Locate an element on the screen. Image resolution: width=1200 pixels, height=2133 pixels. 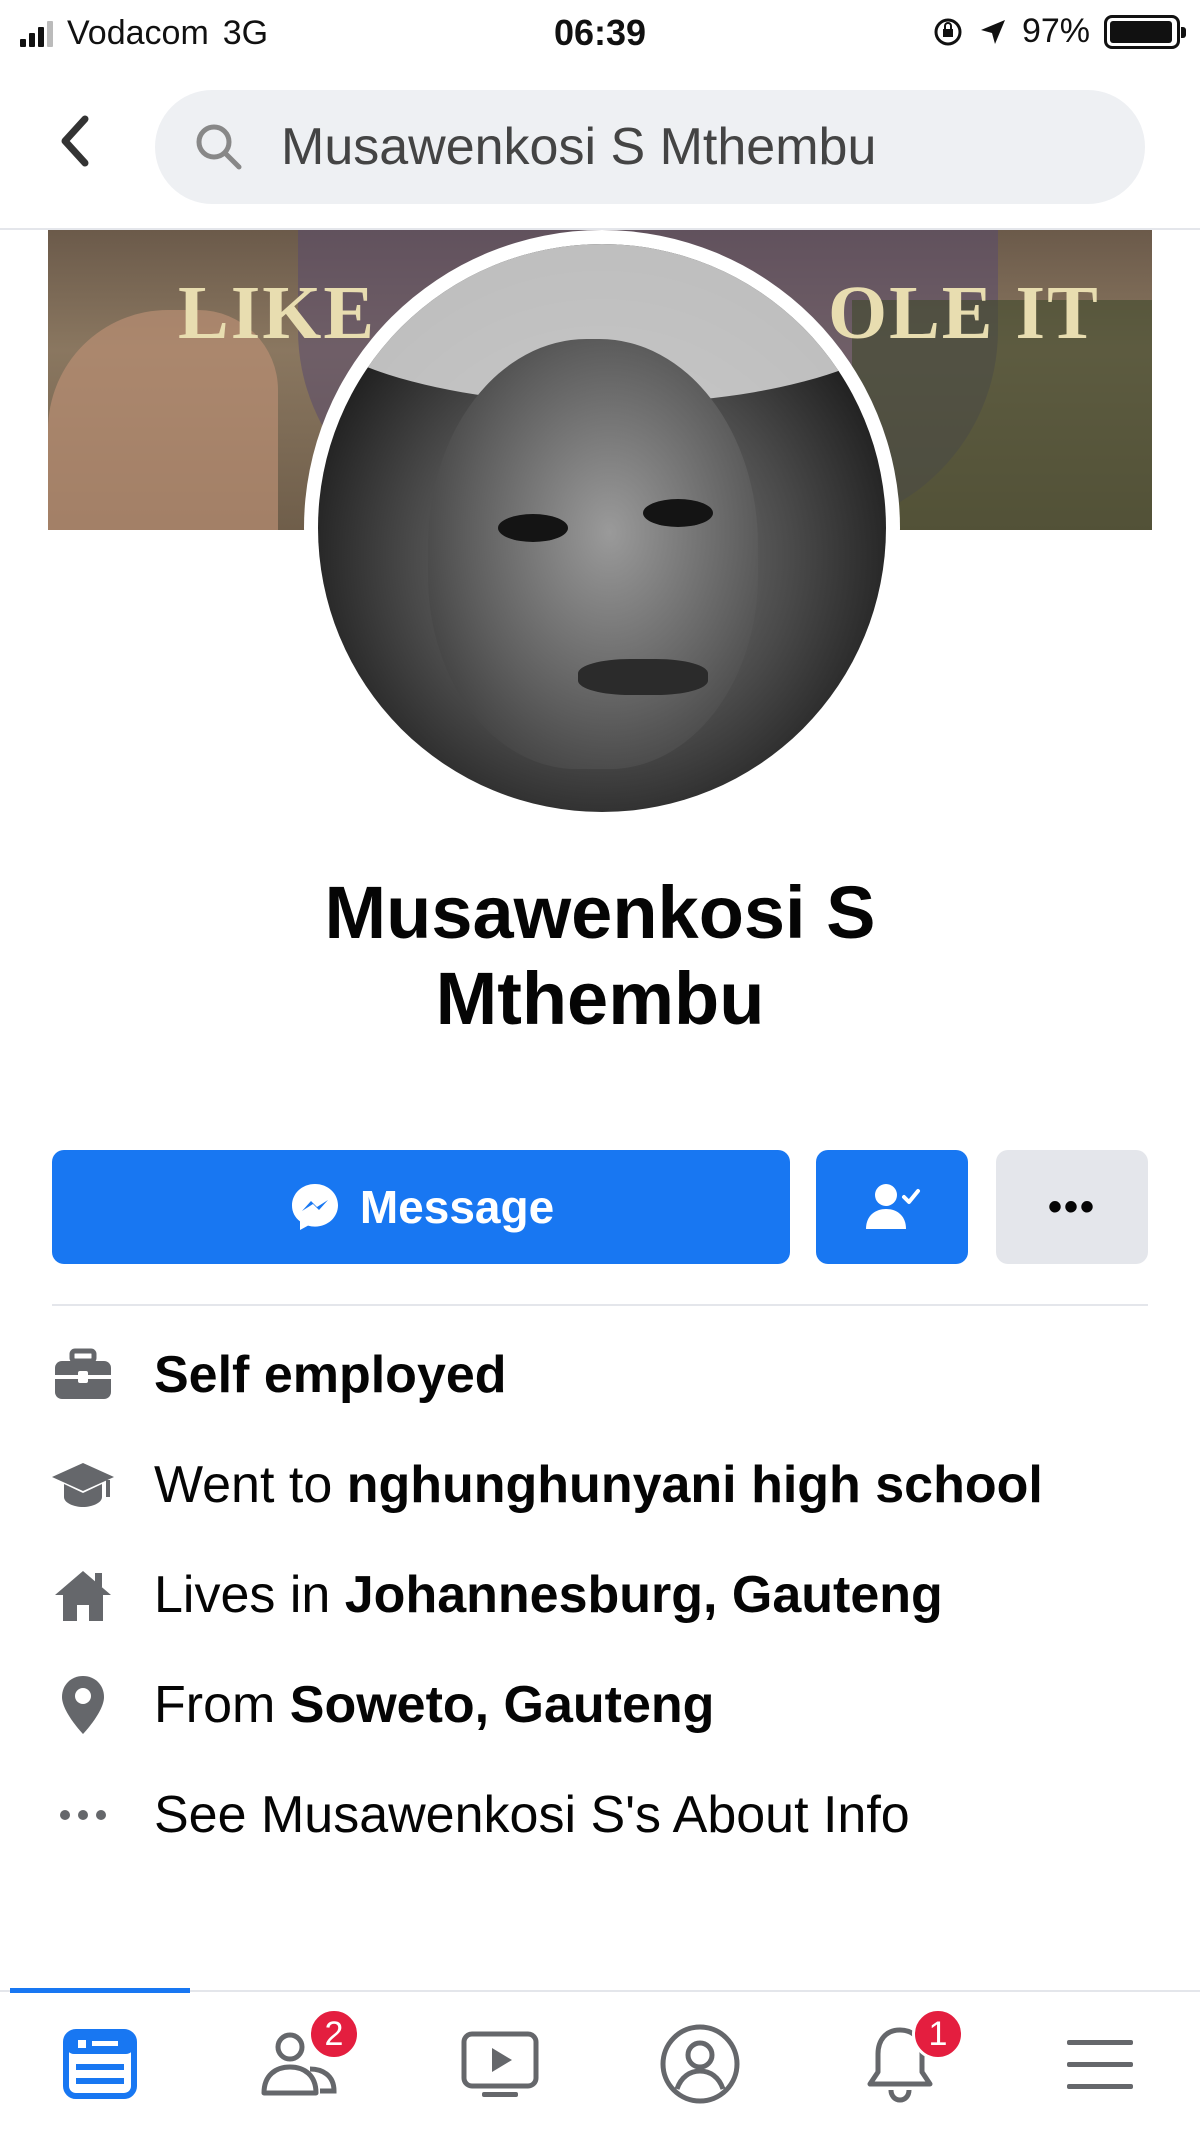
detail-from: From Soweto, Gauteng is located at coordinates (600, 1705).